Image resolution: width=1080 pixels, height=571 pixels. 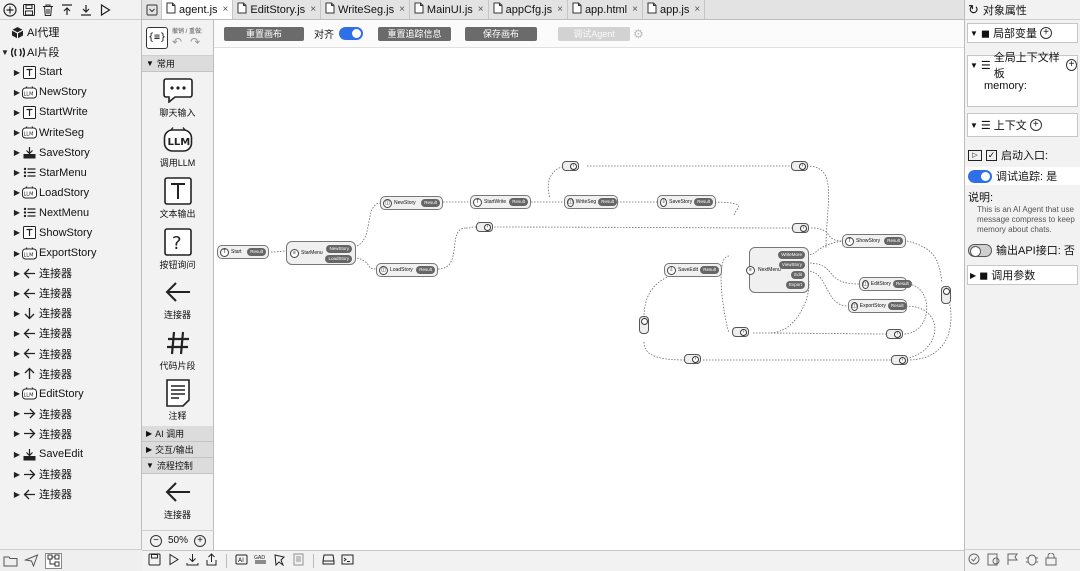 What do you see at coordinates (70, 112) in the screenshot?
I see `tree-item: ▶ StartWrite` at bounding box center [70, 112].